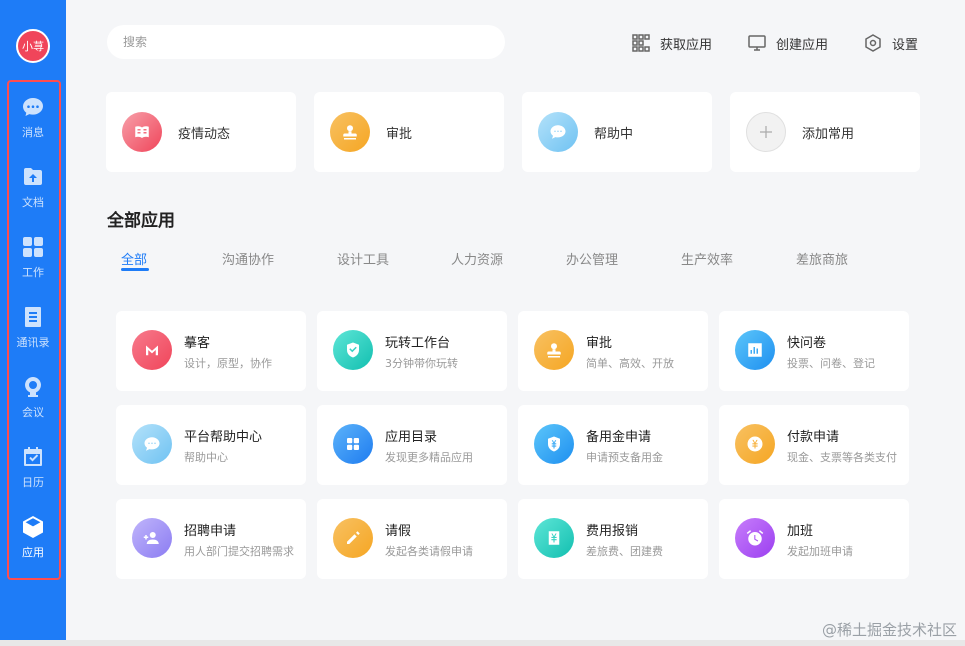 This screenshot has height=646, width=965. I want to click on app-name: 费用报销, so click(612, 531).